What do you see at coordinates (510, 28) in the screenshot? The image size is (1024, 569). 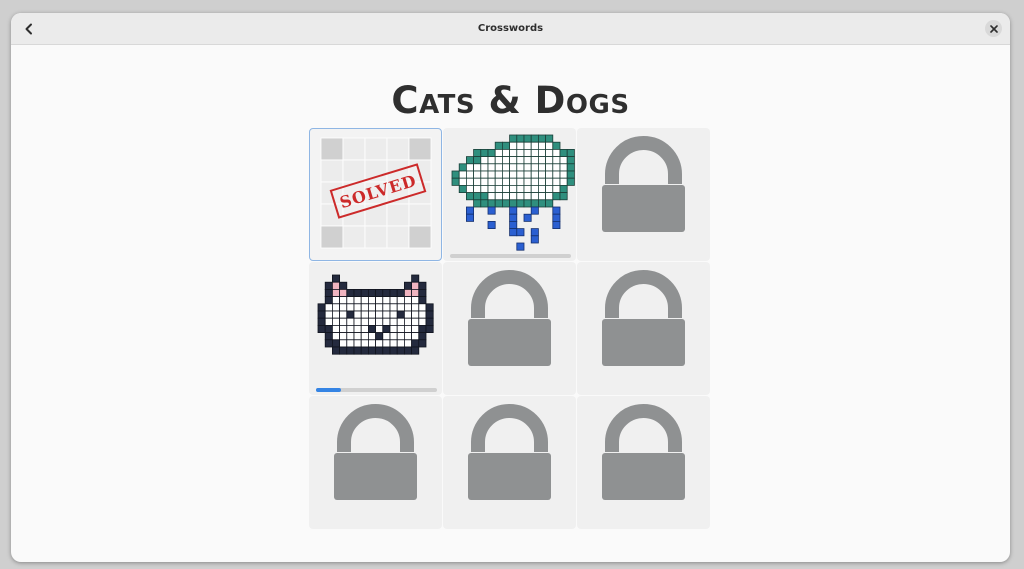 I see `window-title: Crosswords` at bounding box center [510, 28].